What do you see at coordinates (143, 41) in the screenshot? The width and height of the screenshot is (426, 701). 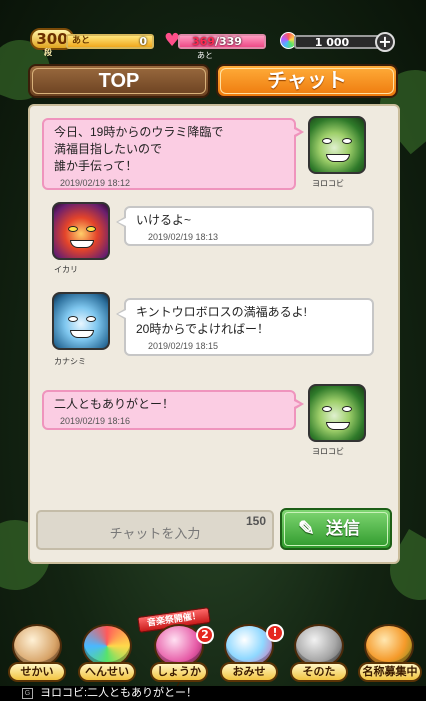 I see `exp-remaining: 0` at bounding box center [143, 41].